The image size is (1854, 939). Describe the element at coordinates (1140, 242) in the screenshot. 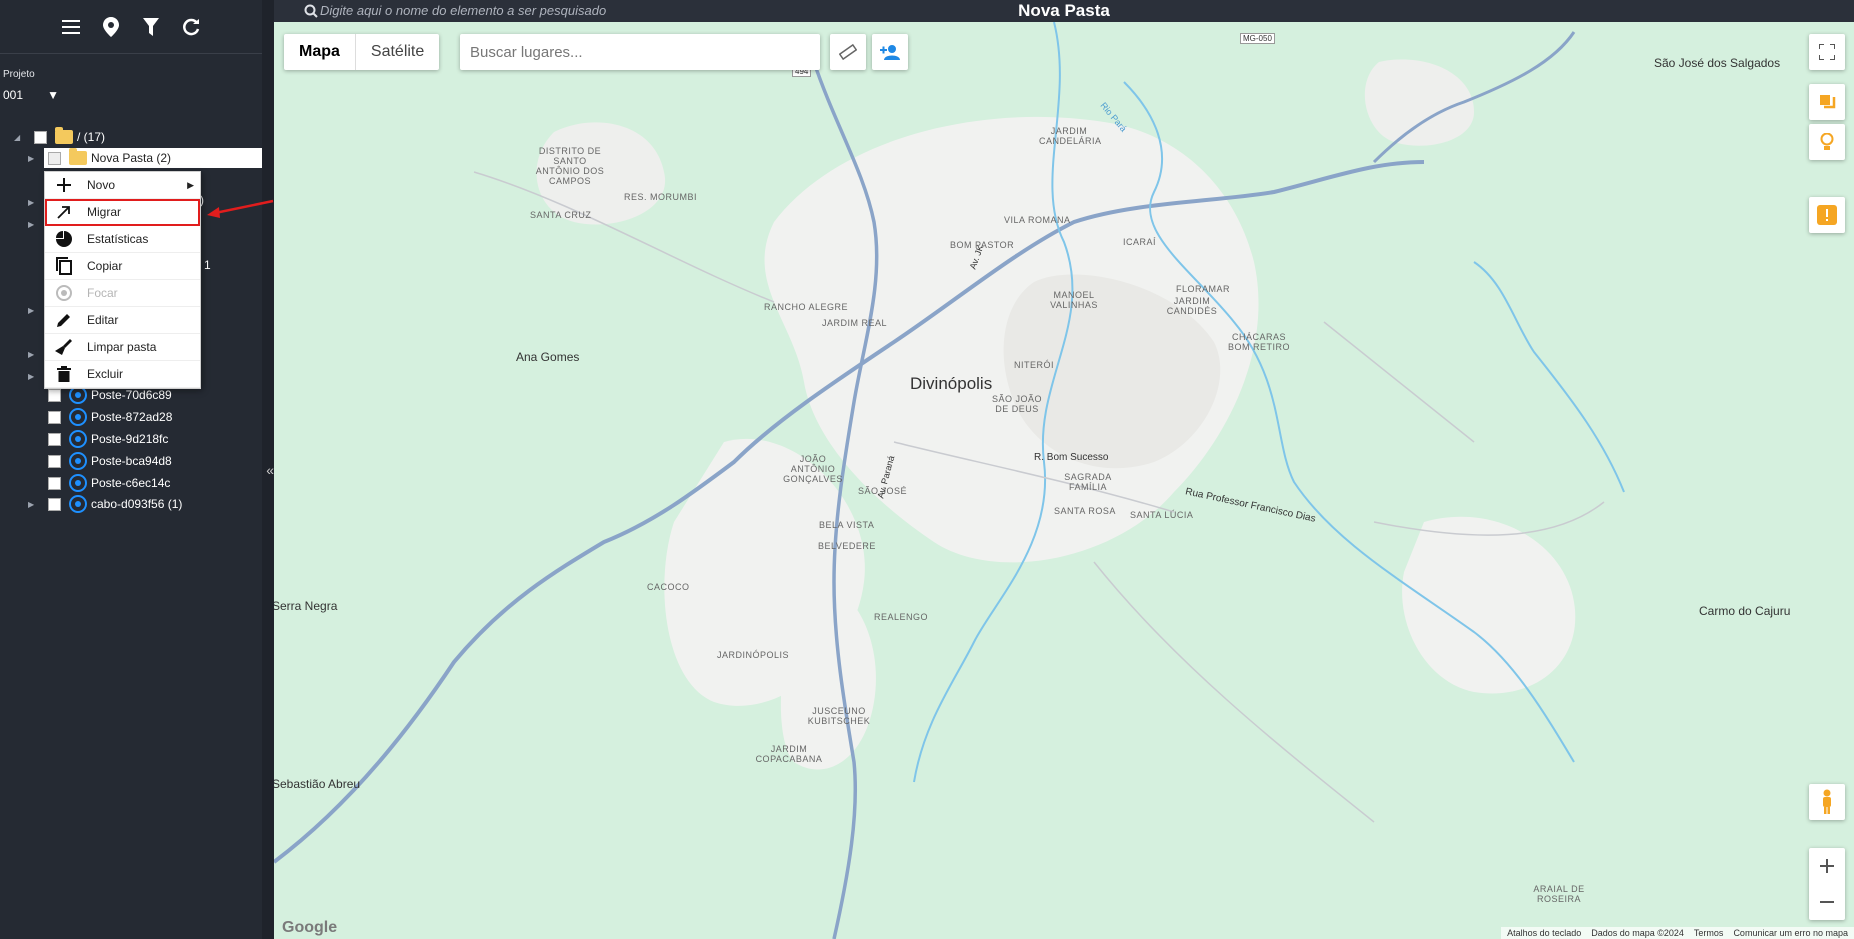

I see `map-label-place: Icaraí` at that location.